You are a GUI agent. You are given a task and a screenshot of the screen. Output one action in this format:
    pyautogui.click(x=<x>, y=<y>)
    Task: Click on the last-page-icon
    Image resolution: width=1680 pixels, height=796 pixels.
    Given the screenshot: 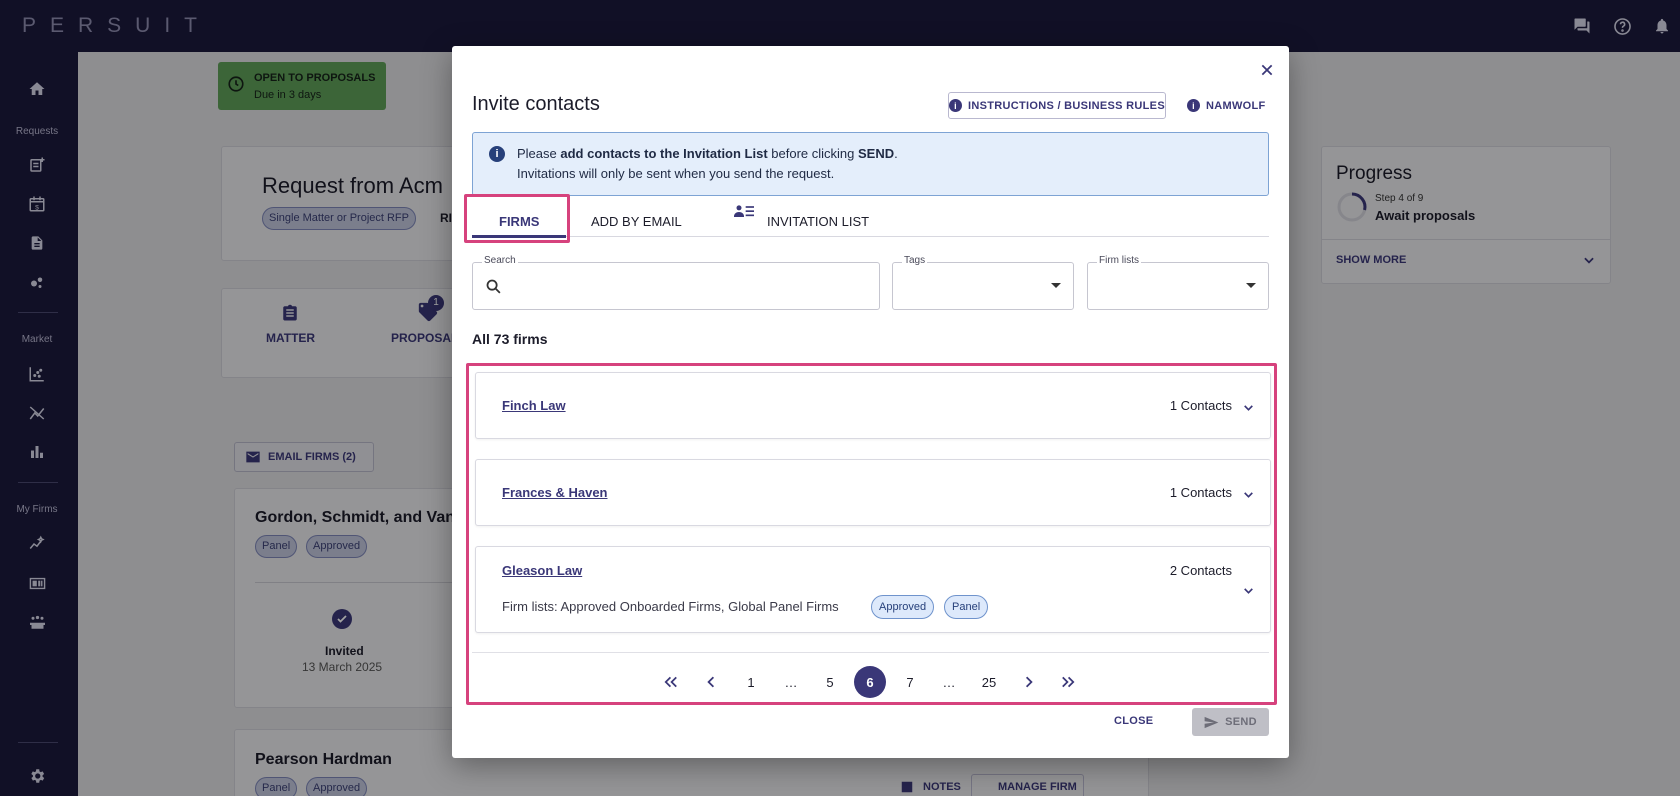 What is the action you would take?
    pyautogui.click(x=1068, y=682)
    